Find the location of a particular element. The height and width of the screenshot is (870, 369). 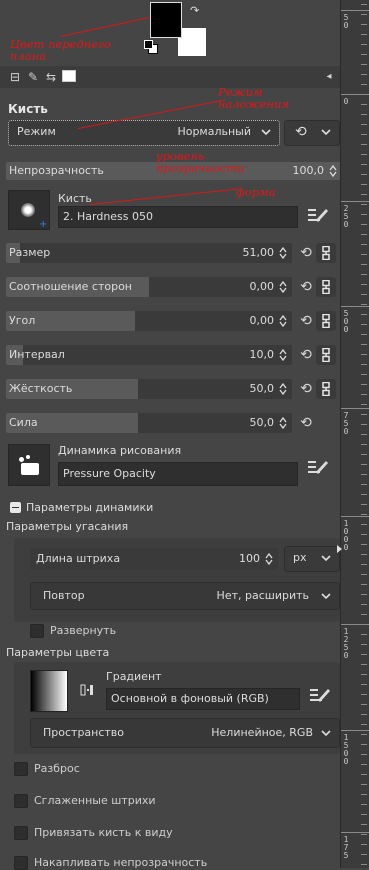

aspect-ratio-slider: Соотношение сторон 0,00 is located at coordinates (149, 287).